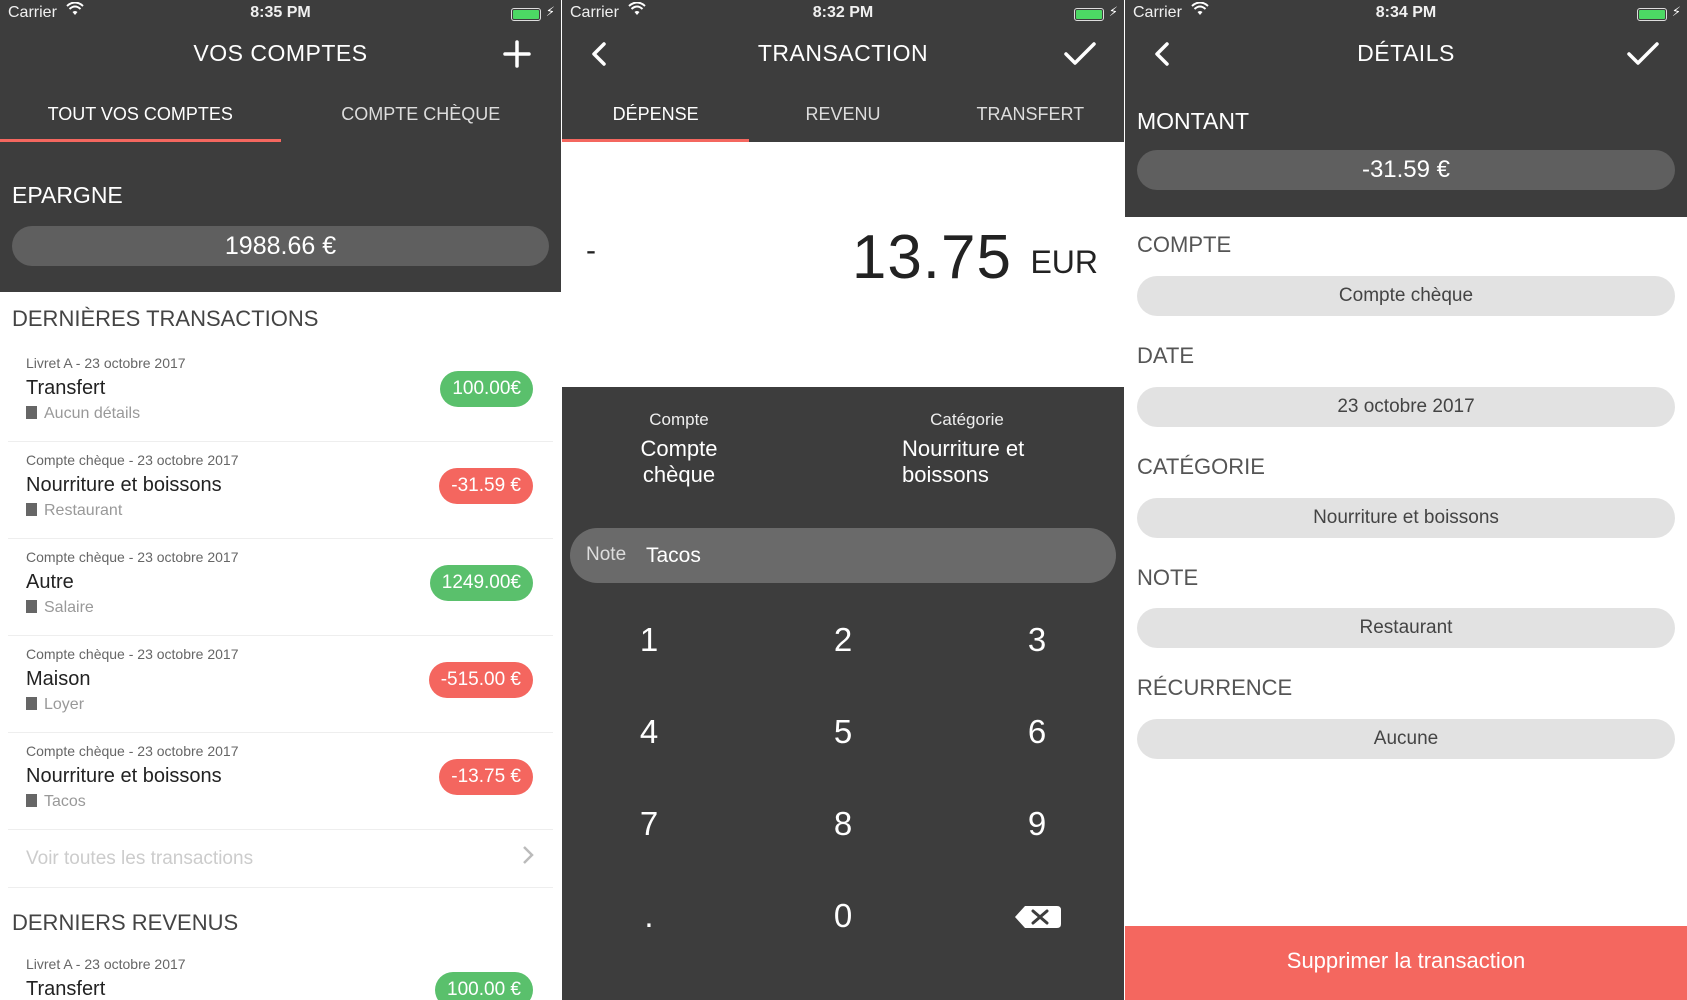 This screenshot has width=1687, height=1000. What do you see at coordinates (484, 986) in the screenshot?
I see `transaction-amount: 100.00 €` at bounding box center [484, 986].